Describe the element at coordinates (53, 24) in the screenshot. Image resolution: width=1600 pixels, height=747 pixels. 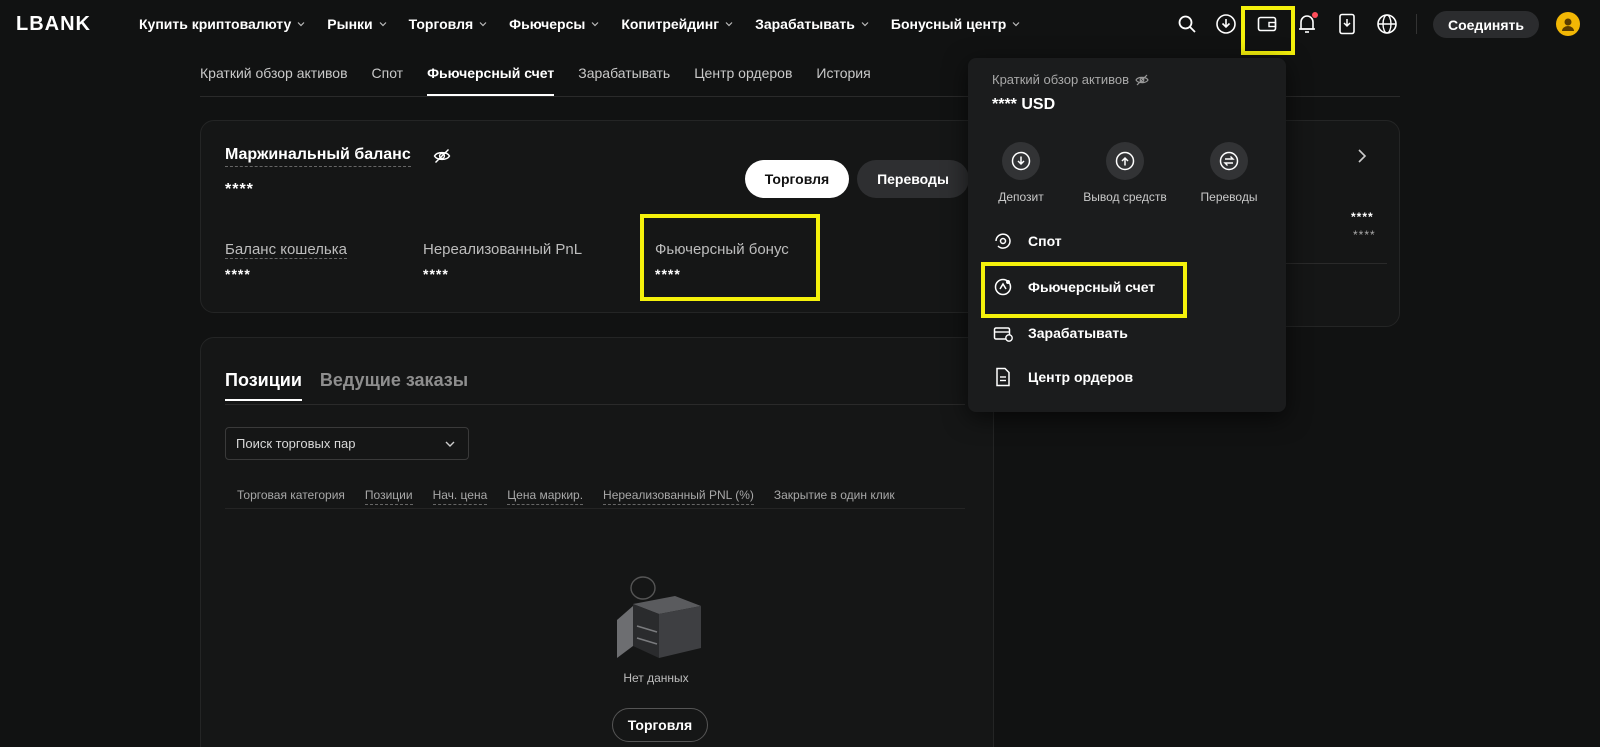
I see `lbank-logo: LBANK` at that location.